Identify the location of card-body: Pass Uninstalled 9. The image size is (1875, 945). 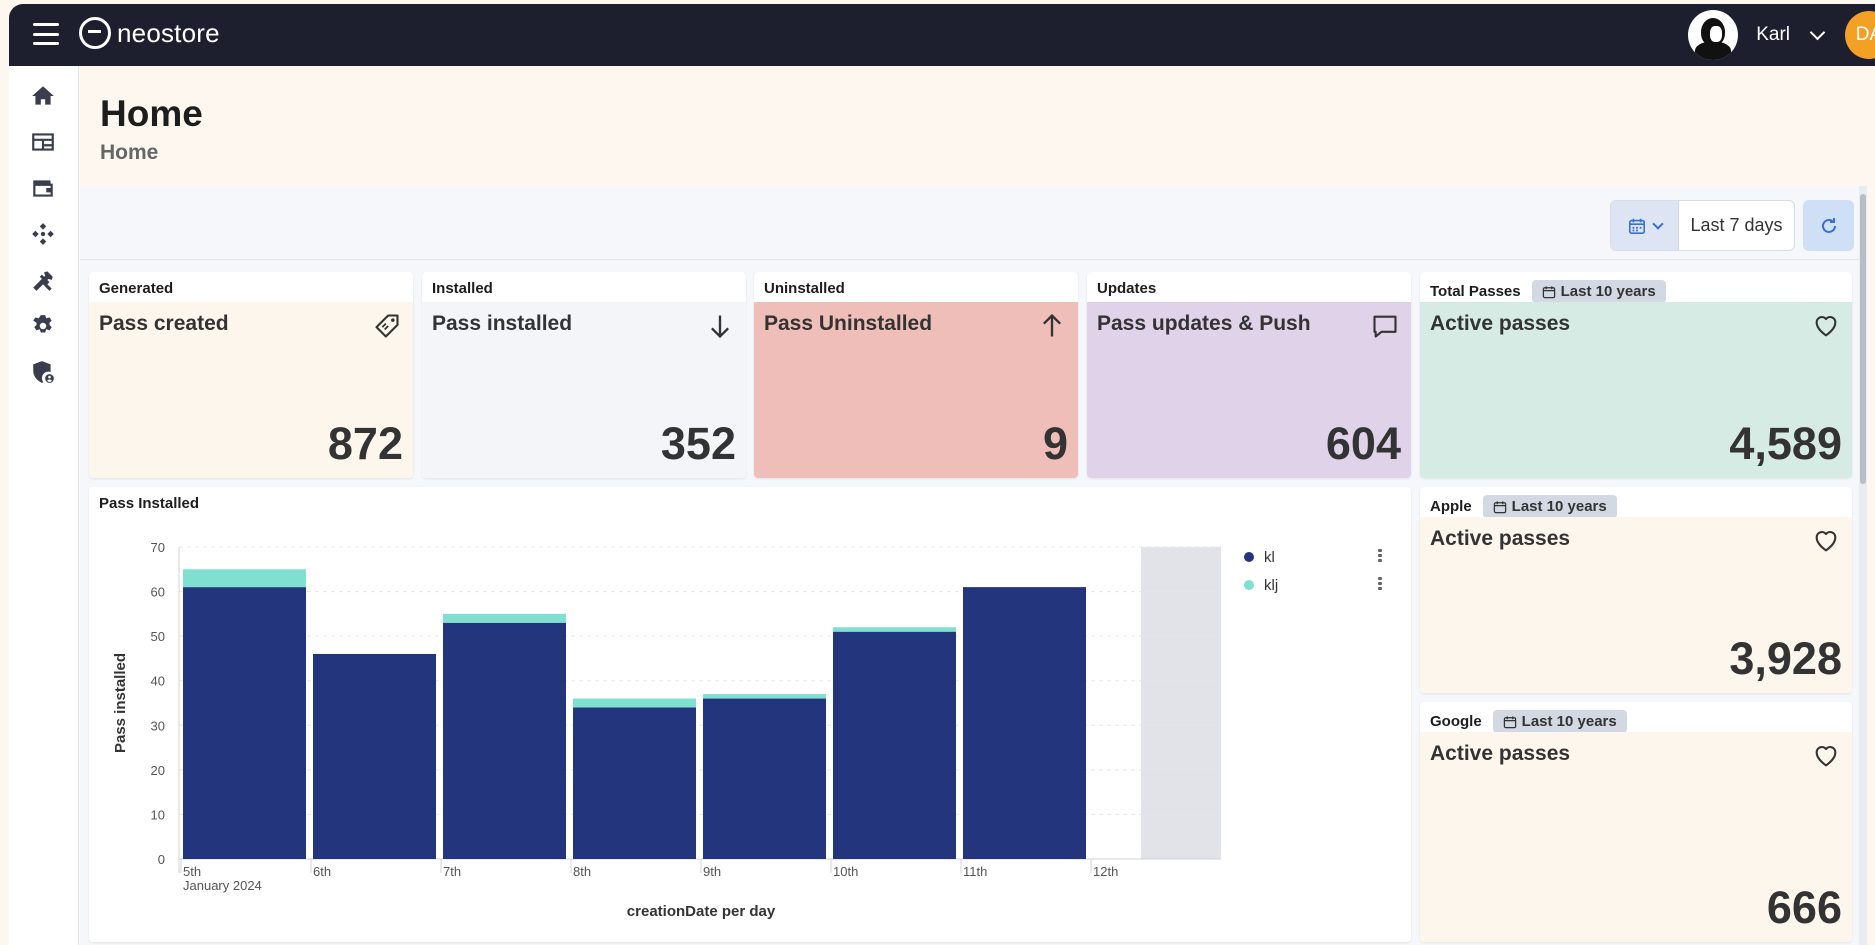
(916, 390).